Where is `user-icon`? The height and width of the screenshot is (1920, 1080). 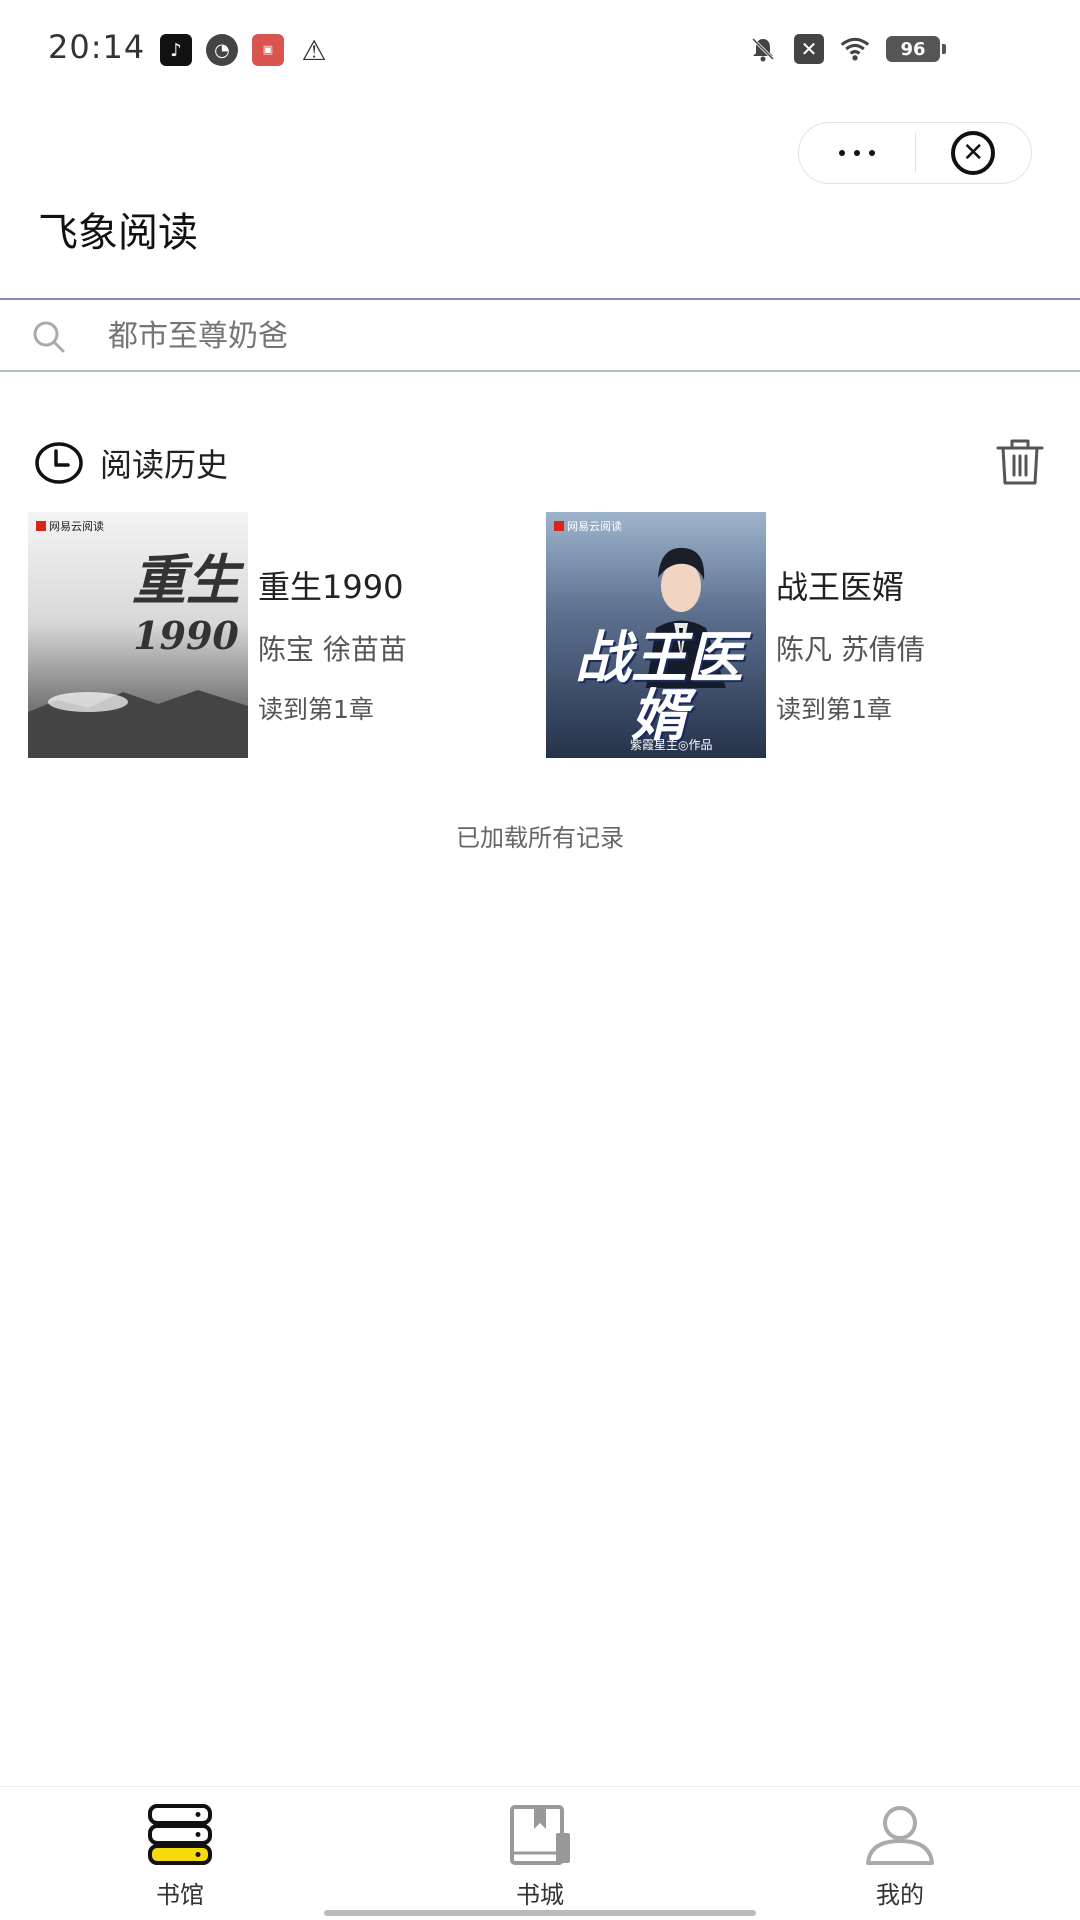
user-icon is located at coordinates (900, 1835).